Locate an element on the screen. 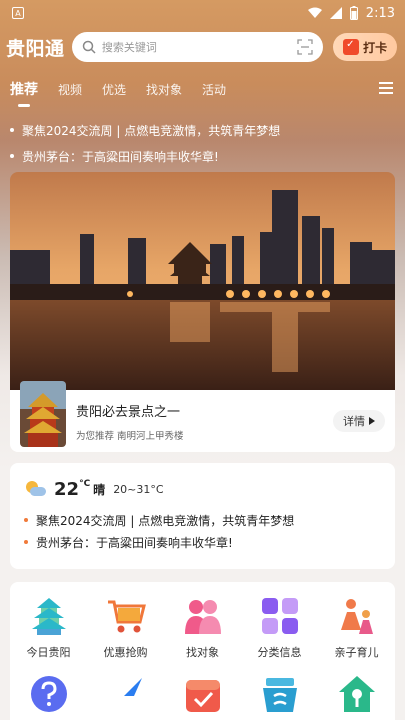  scan-icon is located at coordinates (305, 47).